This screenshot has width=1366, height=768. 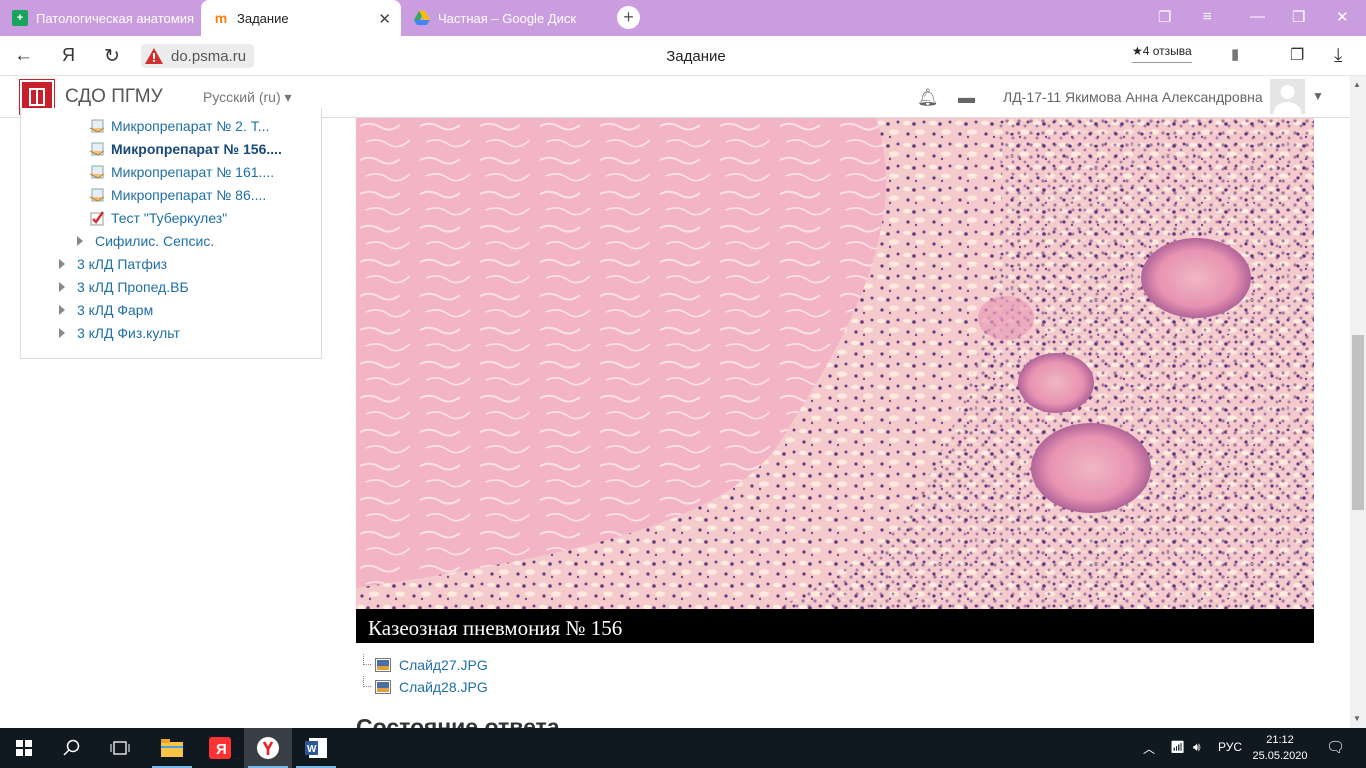 I want to click on clock-time: 21:12, so click(x=1280, y=740).